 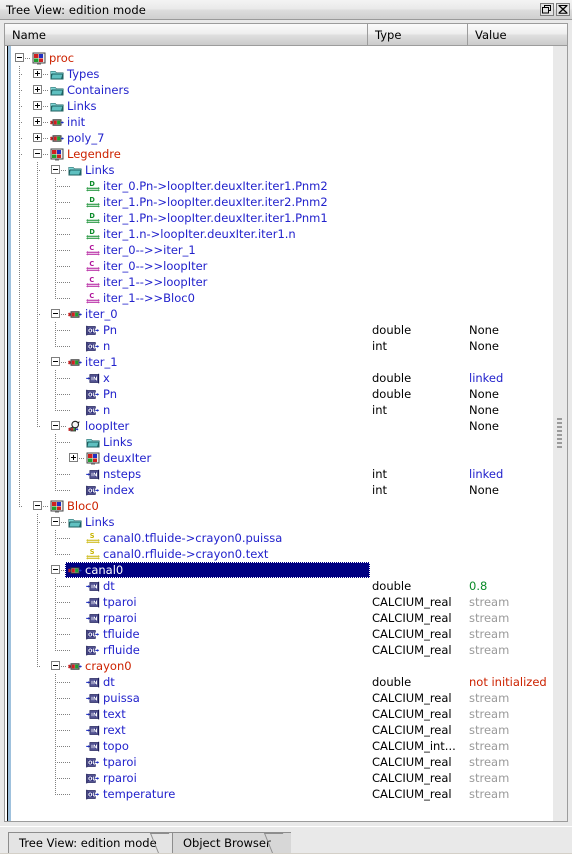 I want to click on tree-row: proc, so click(x=279, y=58).